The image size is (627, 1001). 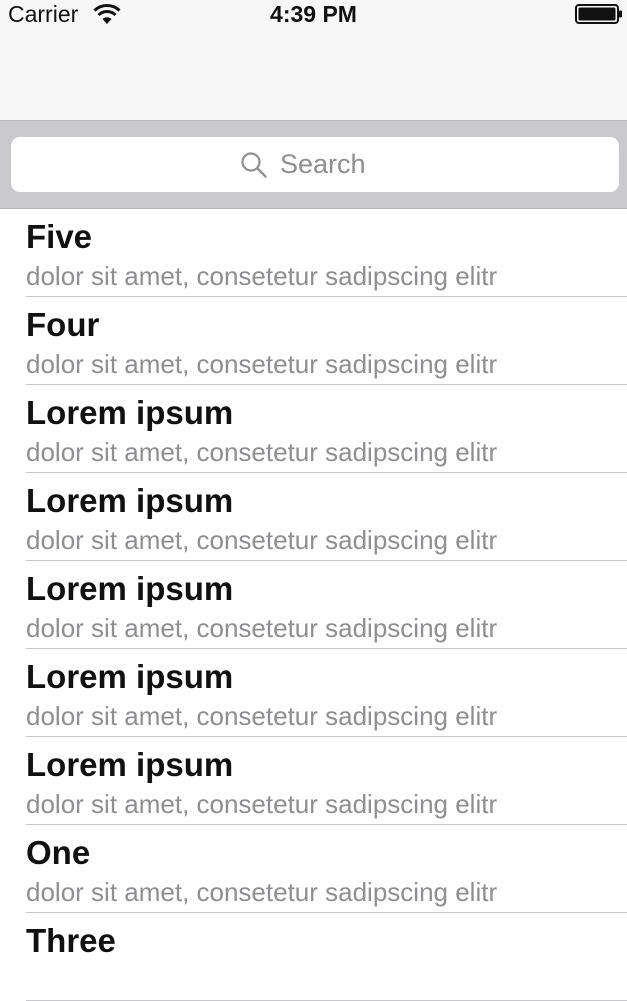 What do you see at coordinates (71, 940) in the screenshot?
I see `list-item-title: Three` at bounding box center [71, 940].